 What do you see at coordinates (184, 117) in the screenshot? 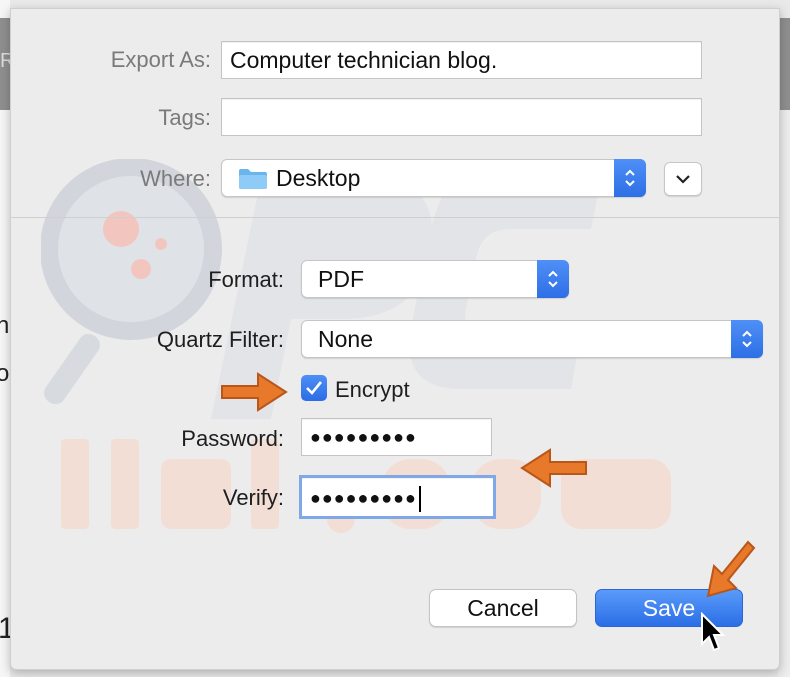
I see `tags-label: Tags:` at bounding box center [184, 117].